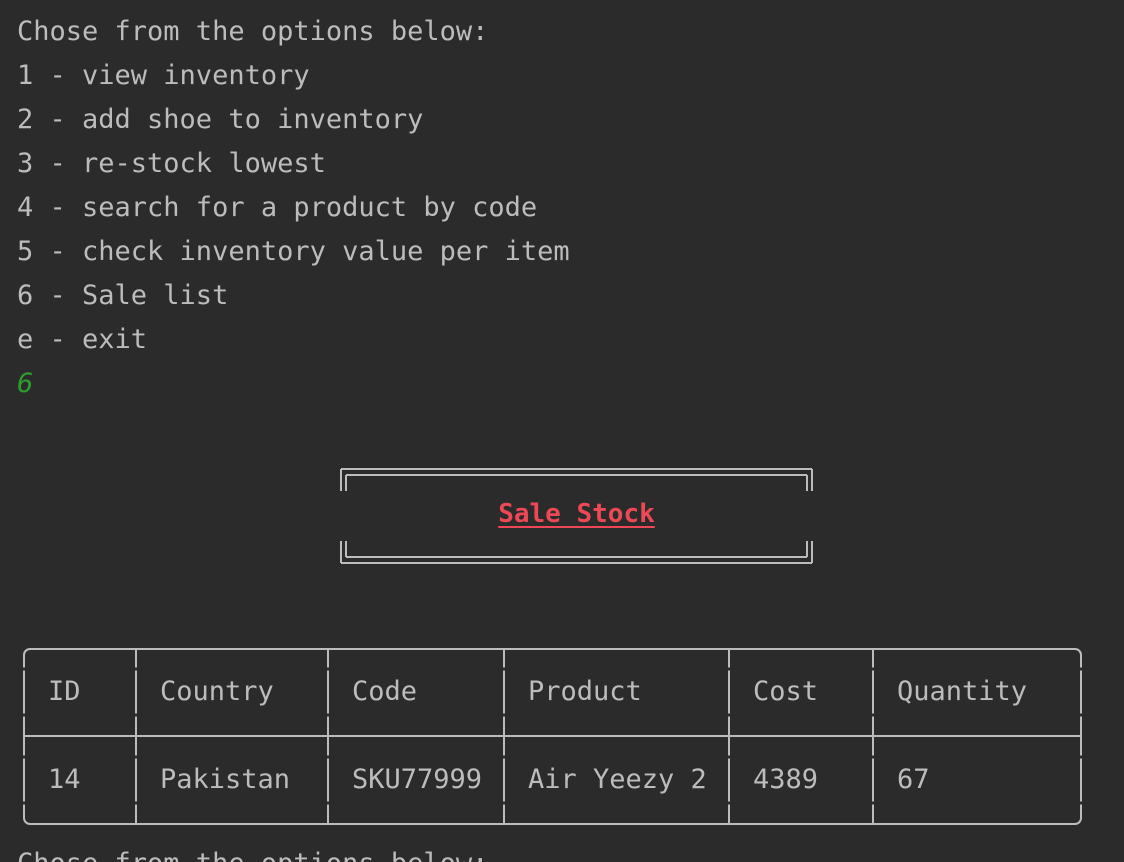  I want to click on menu-option-sale-list: 6 - Sale list, so click(123, 295).